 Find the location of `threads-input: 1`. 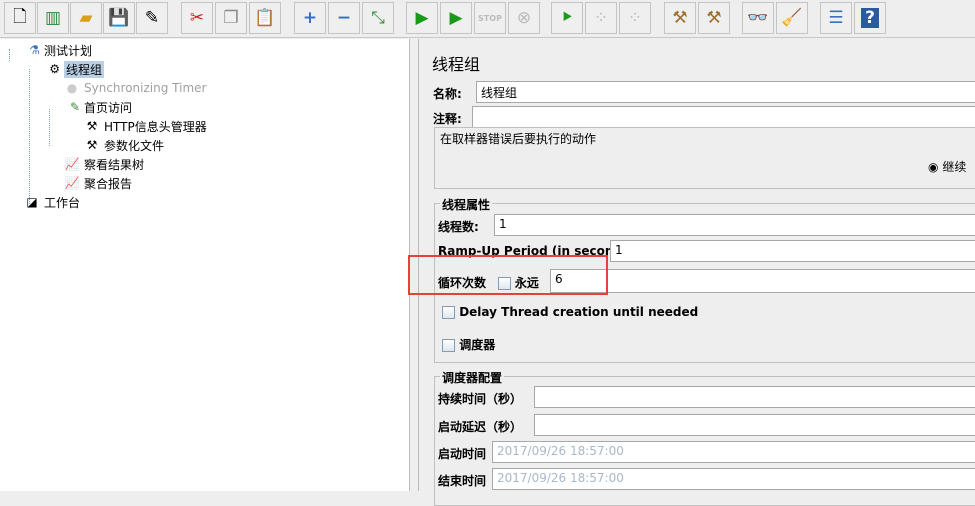

threads-input: 1 is located at coordinates (734, 225).